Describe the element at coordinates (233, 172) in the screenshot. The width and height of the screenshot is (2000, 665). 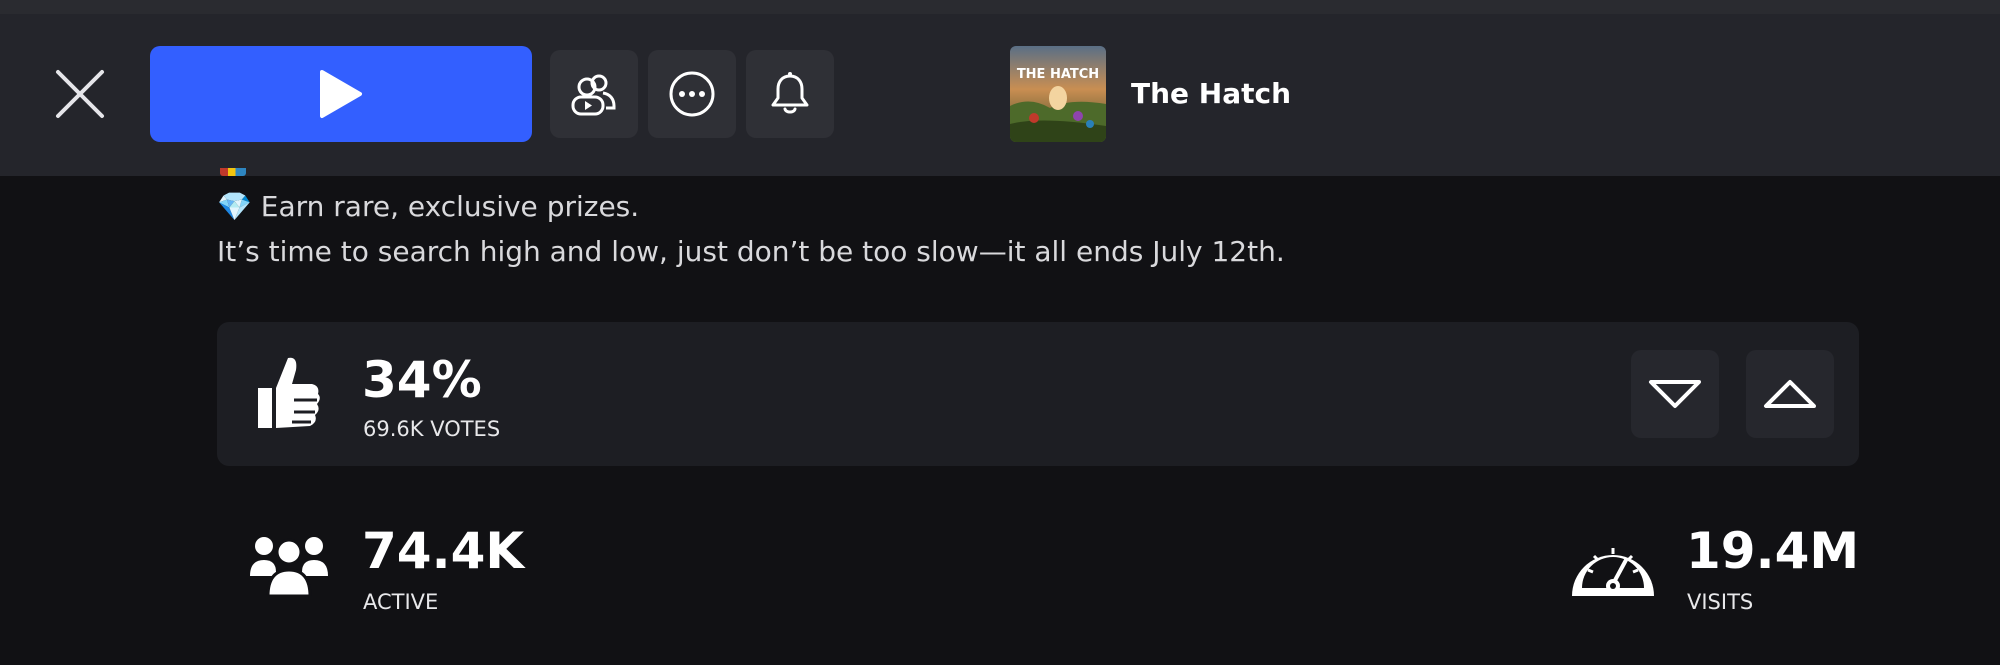
I see `cut-off-emoji` at that location.